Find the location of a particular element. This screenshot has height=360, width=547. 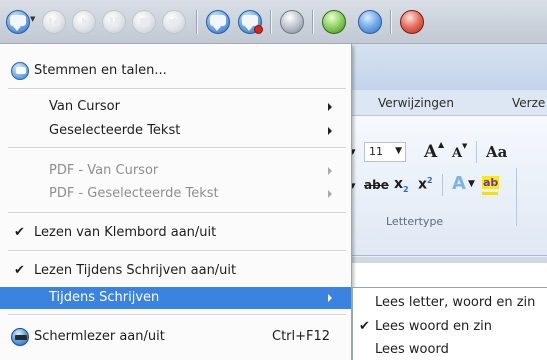

ribbon-group-separator is located at coordinates (516, 197).